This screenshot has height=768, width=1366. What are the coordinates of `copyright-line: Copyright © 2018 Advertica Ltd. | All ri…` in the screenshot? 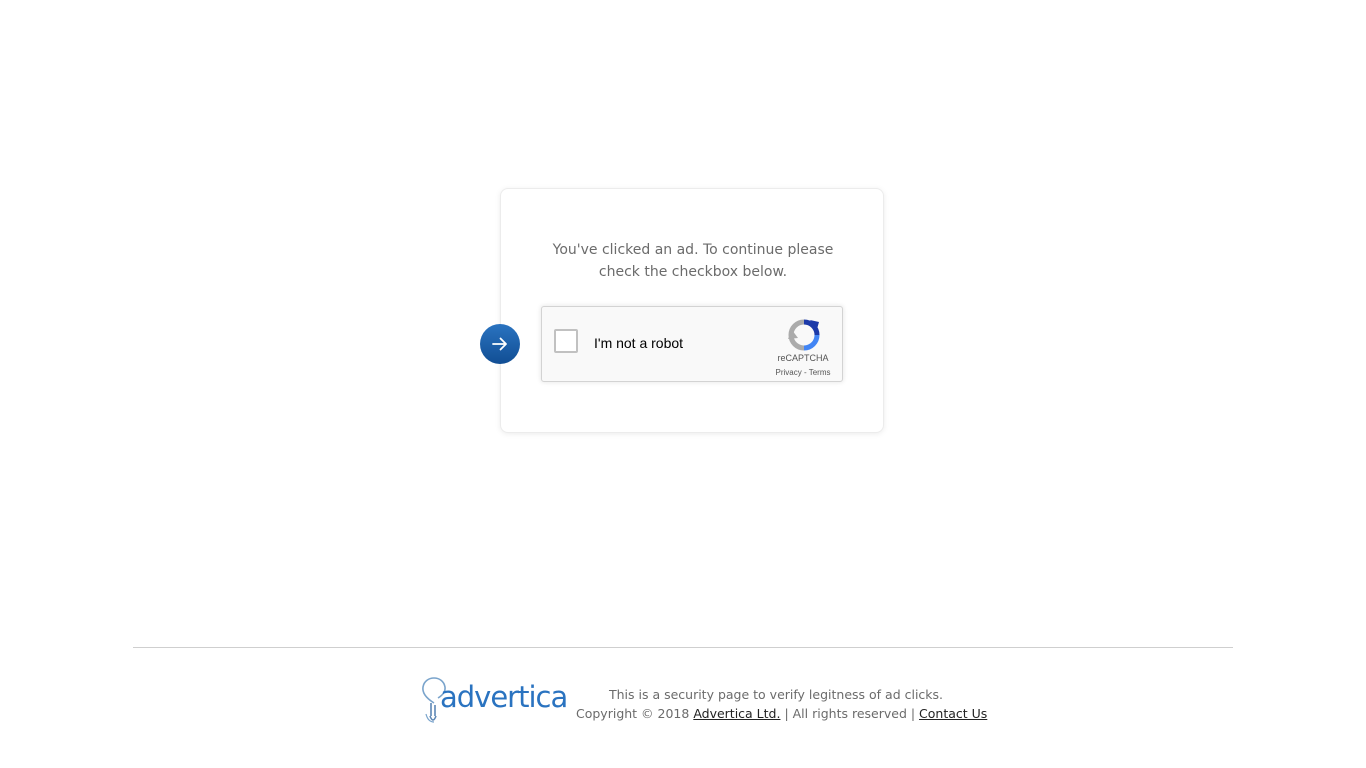 It's located at (781, 713).